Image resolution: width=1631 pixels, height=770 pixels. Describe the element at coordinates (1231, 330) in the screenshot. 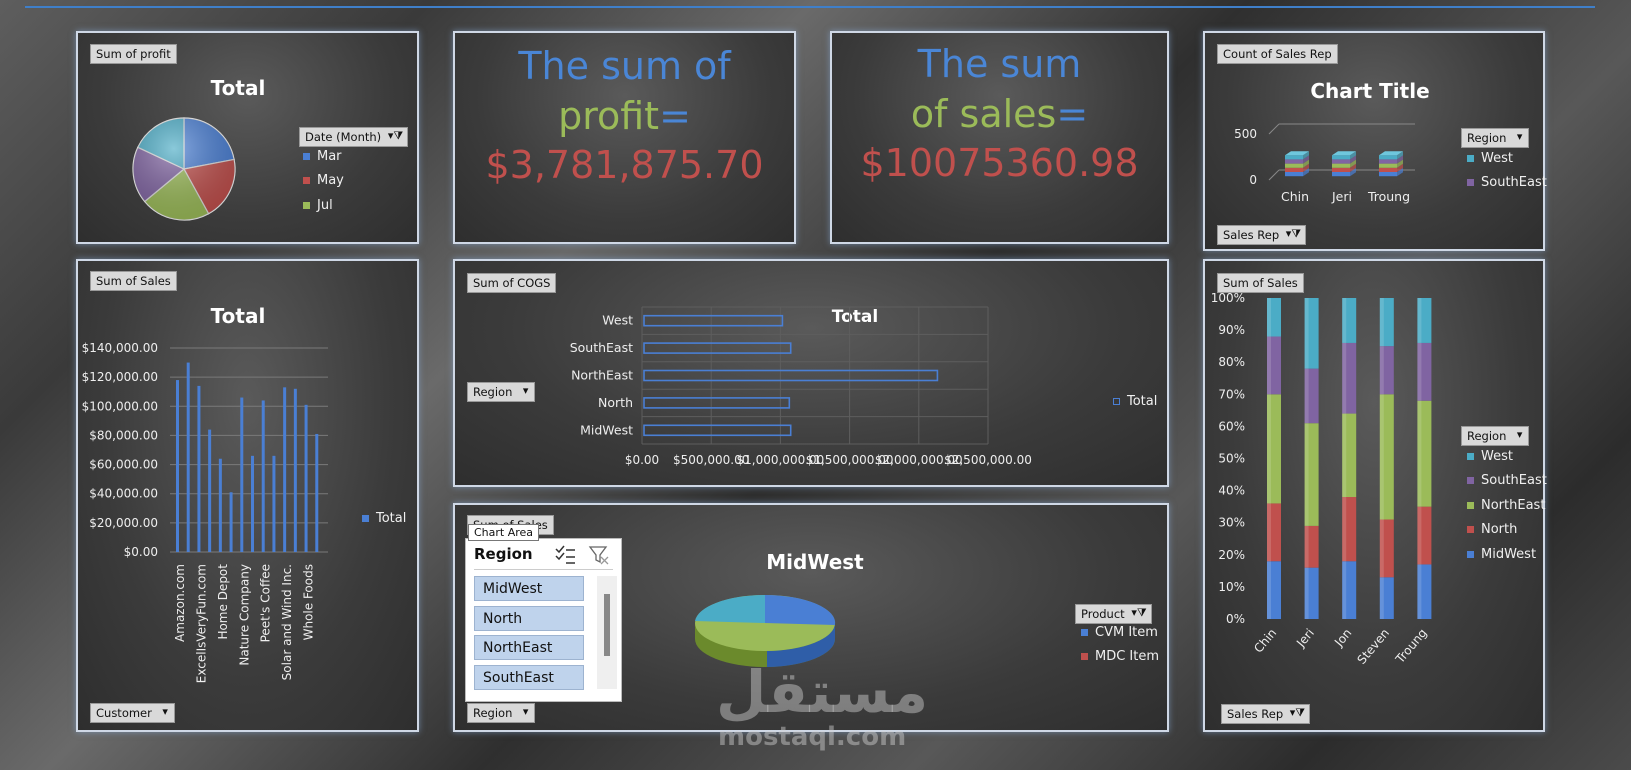

I see `y-tick-label: 90%` at that location.